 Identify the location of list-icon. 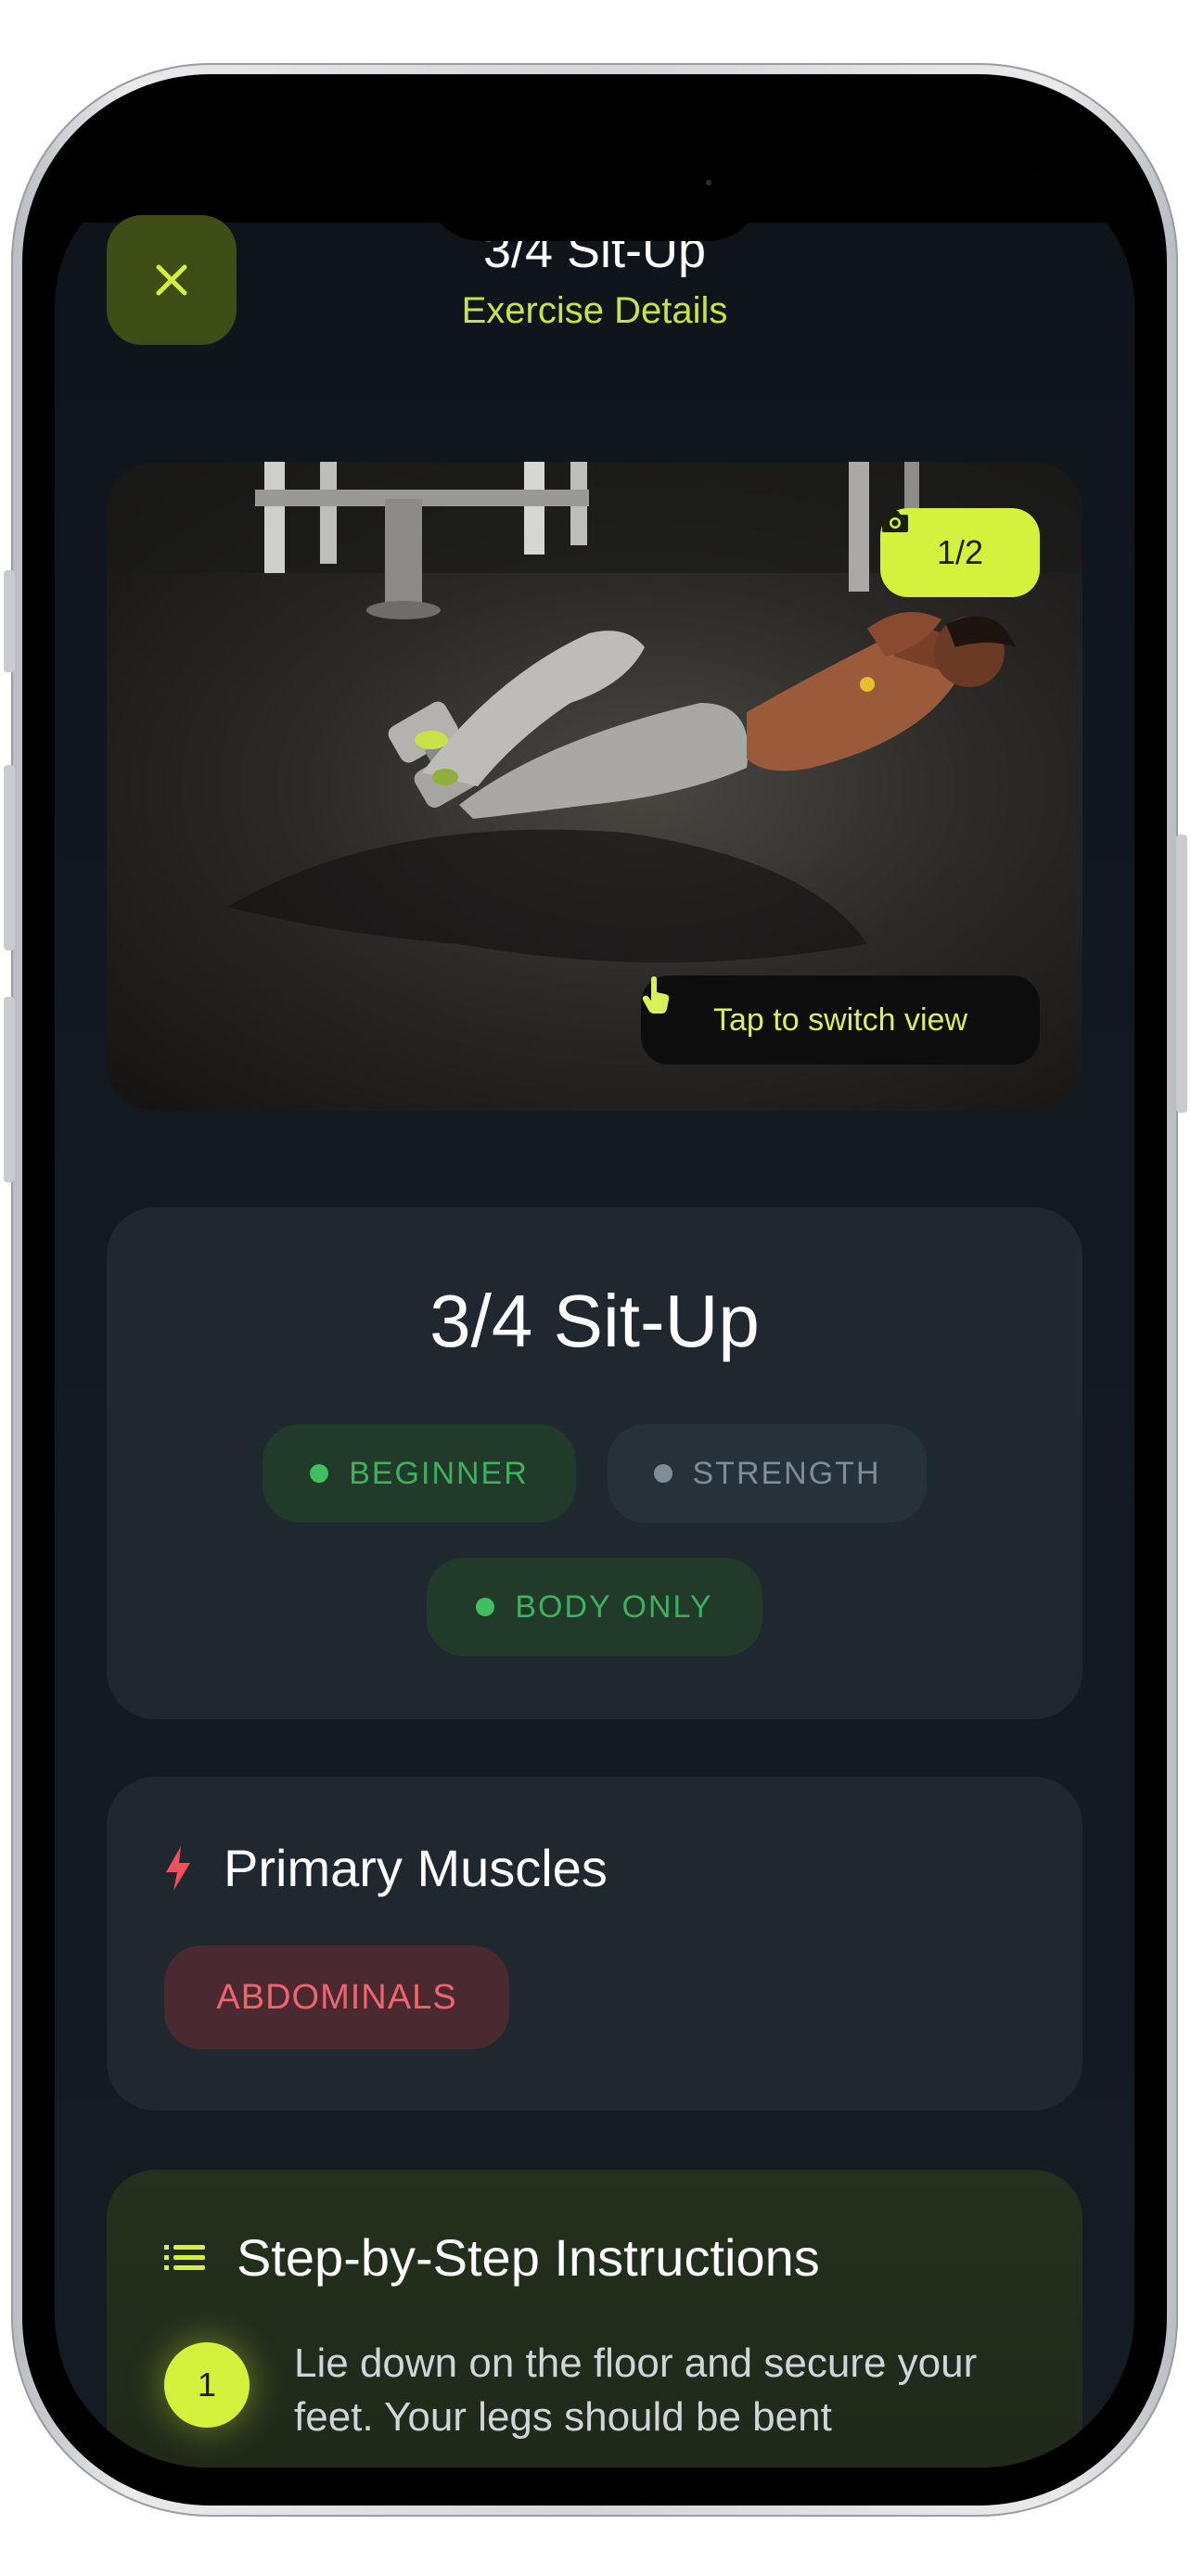
(184, 2257).